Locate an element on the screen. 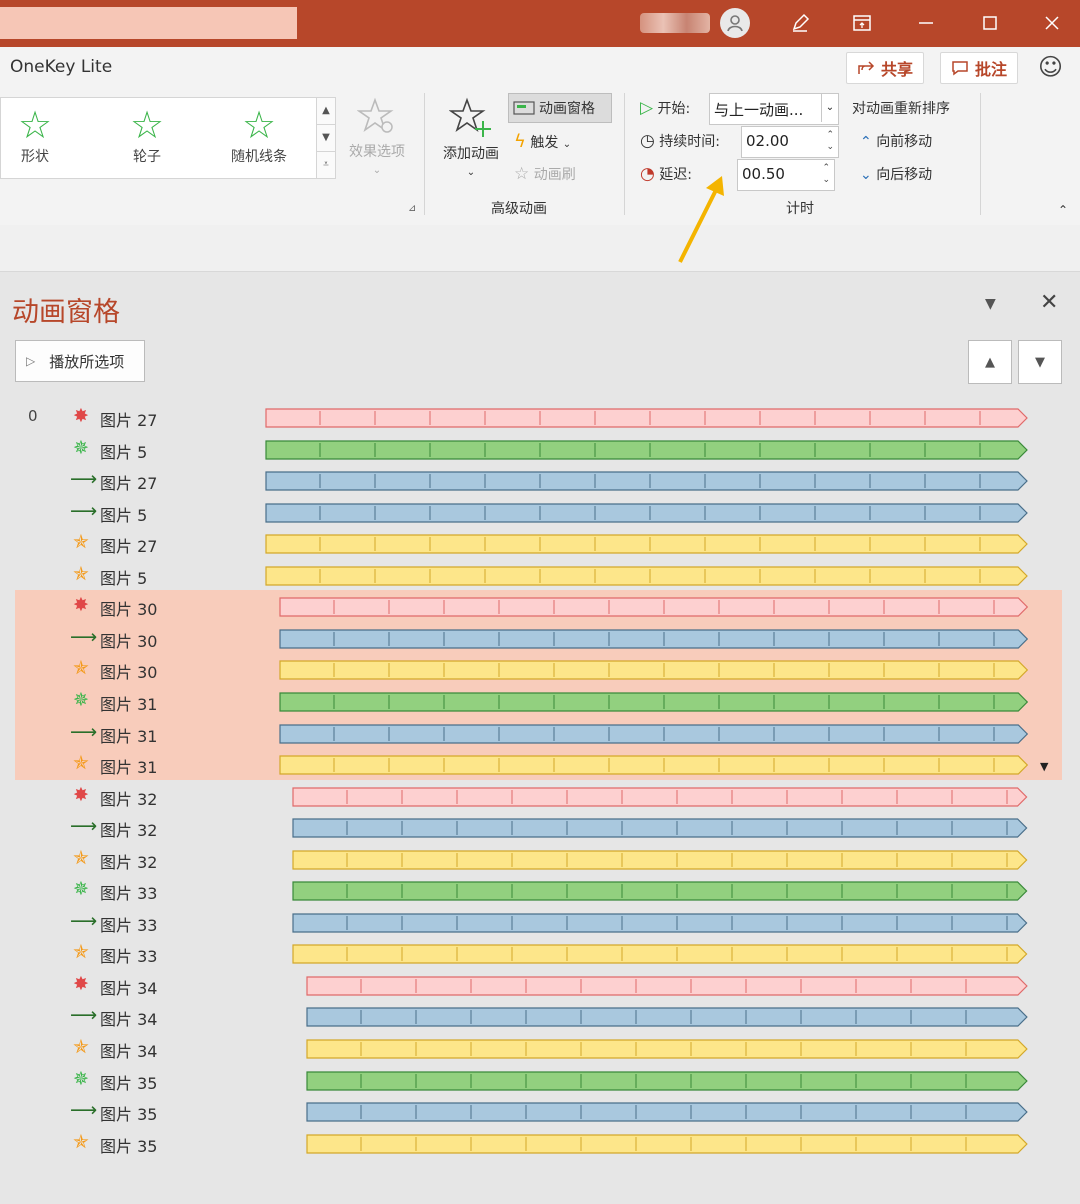  animation-row: ✵ 图片 31 is located at coordinates (540, 701).